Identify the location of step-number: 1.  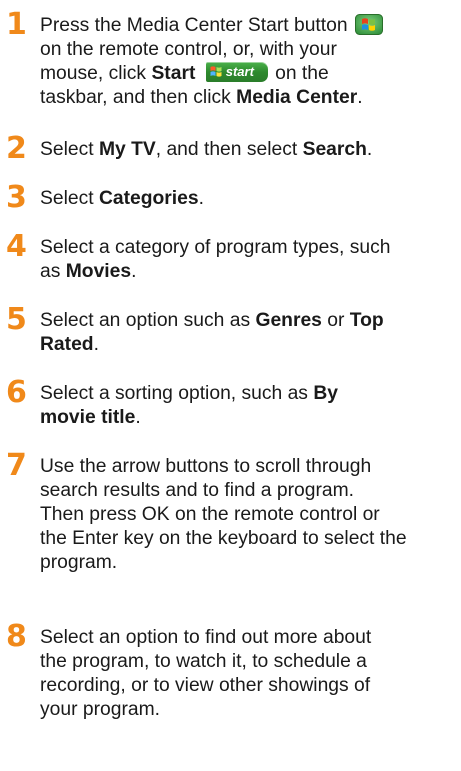
(16, 24).